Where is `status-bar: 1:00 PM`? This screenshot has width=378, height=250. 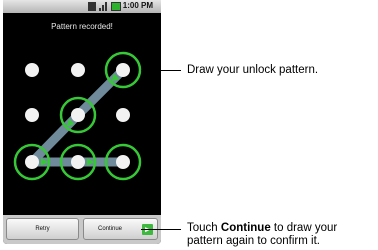 status-bar: 1:00 PM is located at coordinates (82, 6).